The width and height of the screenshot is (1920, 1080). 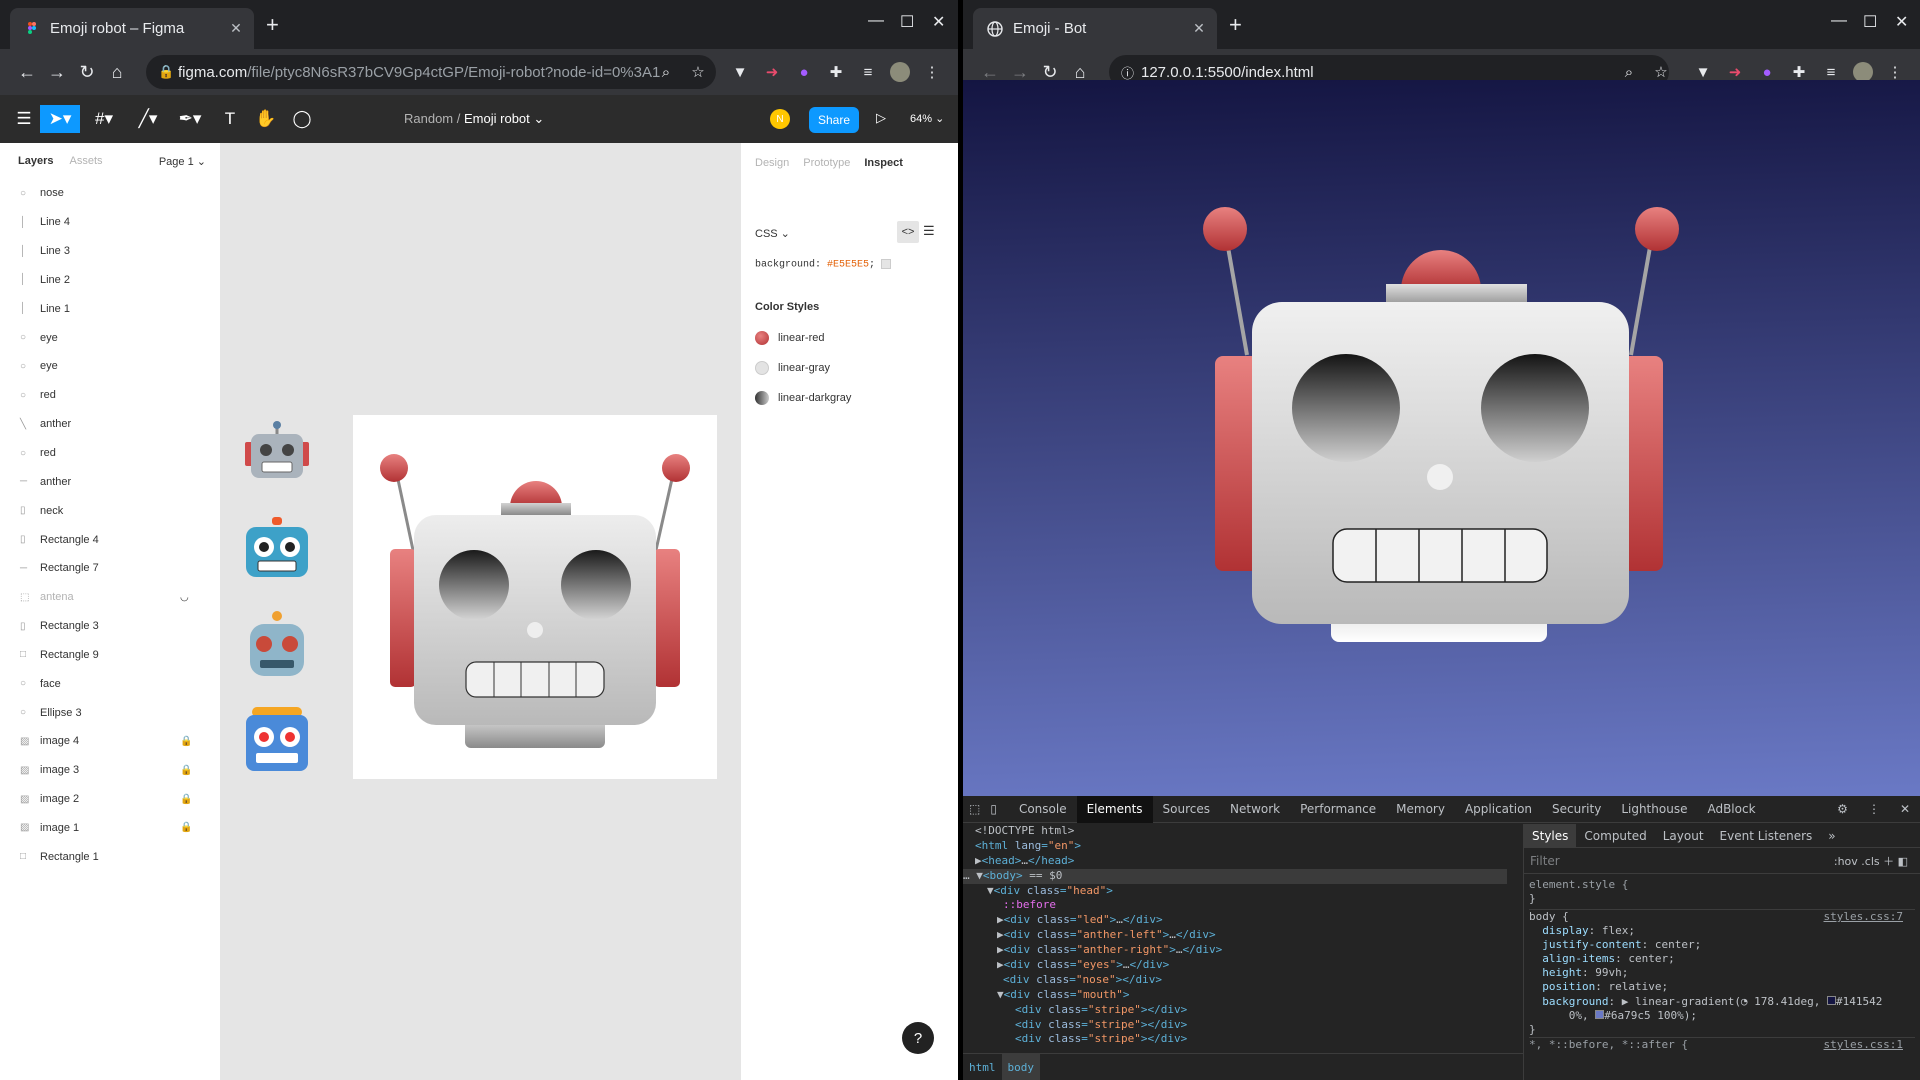 What do you see at coordinates (789, 338) in the screenshot?
I see `color-style-item: linear-red` at bounding box center [789, 338].